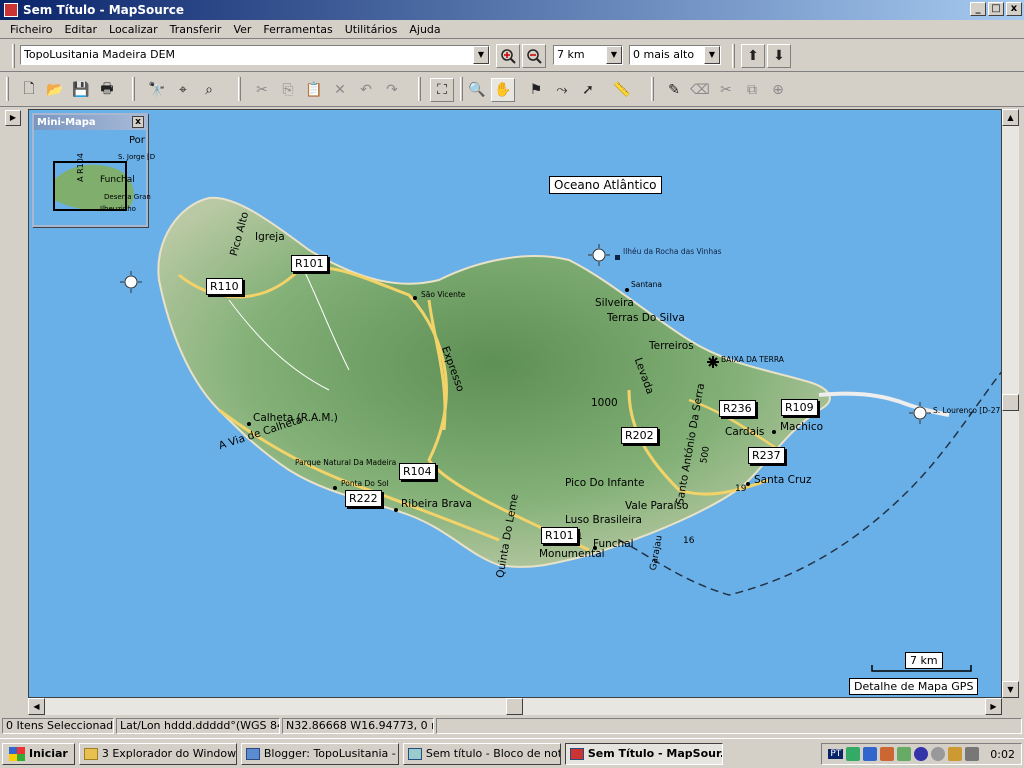  I want to click on taskbar-notepad: Sem título - Bloco de notas, so click(481, 753).